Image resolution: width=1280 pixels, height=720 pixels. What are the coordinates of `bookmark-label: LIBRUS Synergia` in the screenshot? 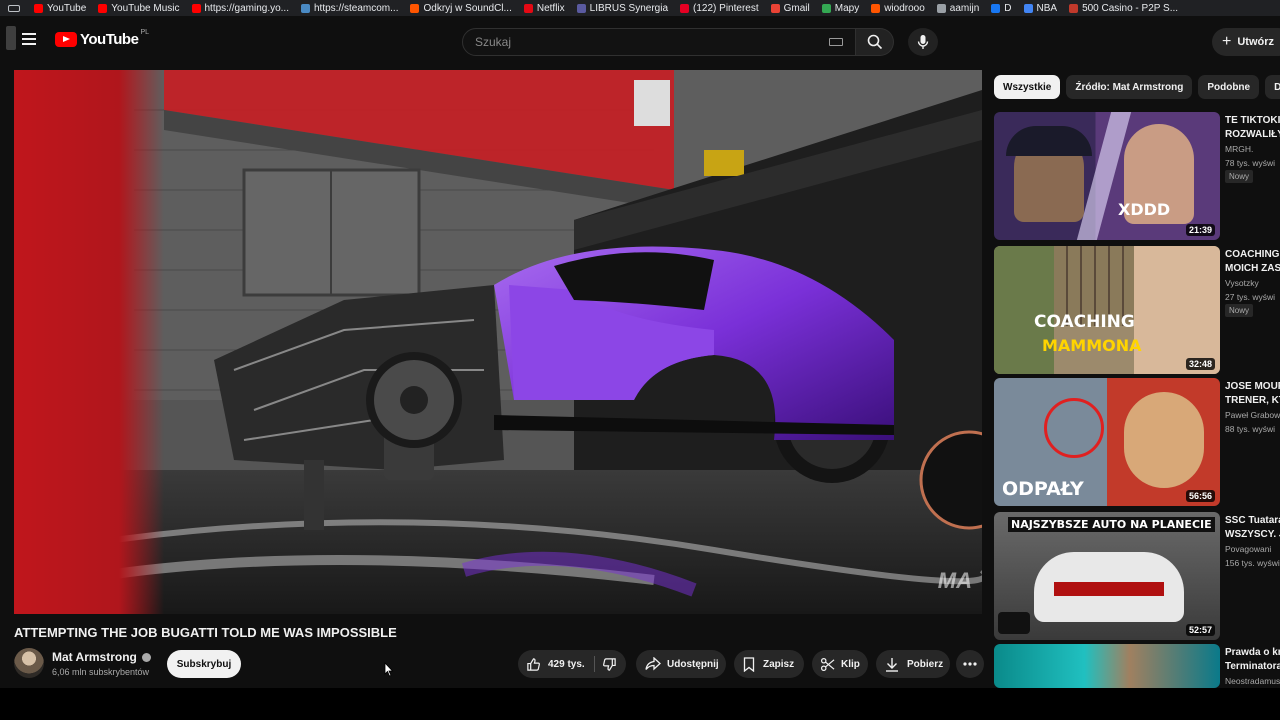 It's located at (629, 8).